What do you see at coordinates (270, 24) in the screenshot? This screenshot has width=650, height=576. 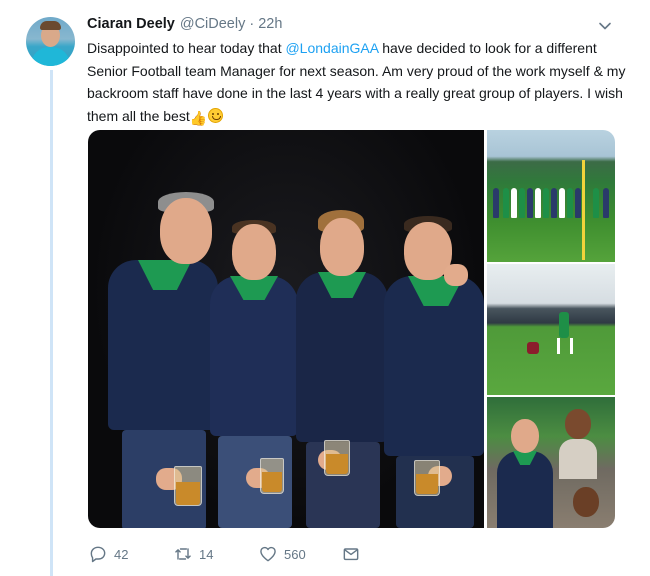 I see `timestamp: 22h` at bounding box center [270, 24].